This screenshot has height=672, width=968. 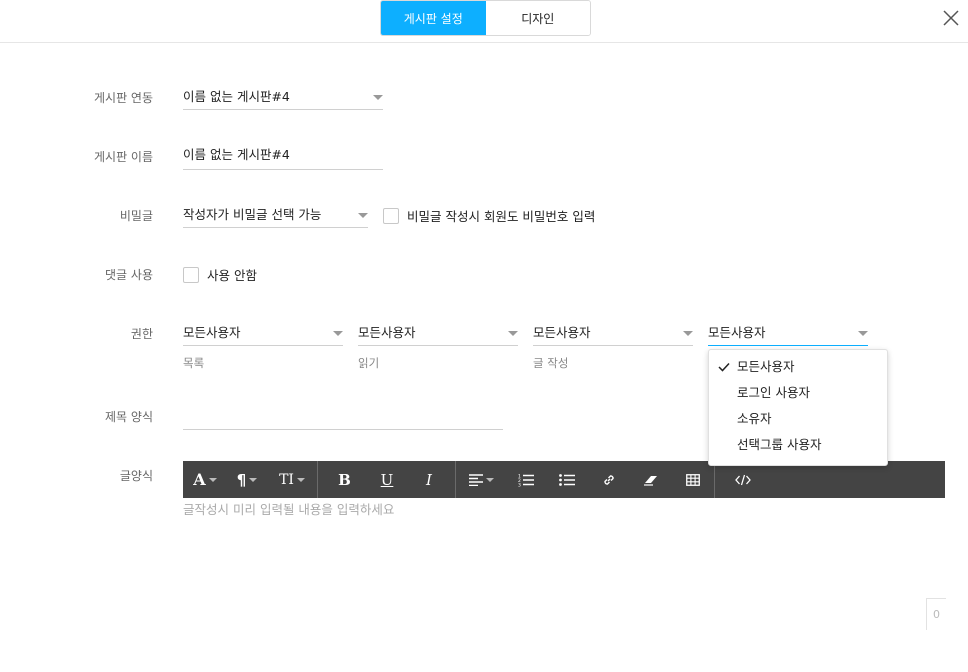 What do you see at coordinates (123, 157) in the screenshot?
I see `board-name-label: 게시판 이름` at bounding box center [123, 157].